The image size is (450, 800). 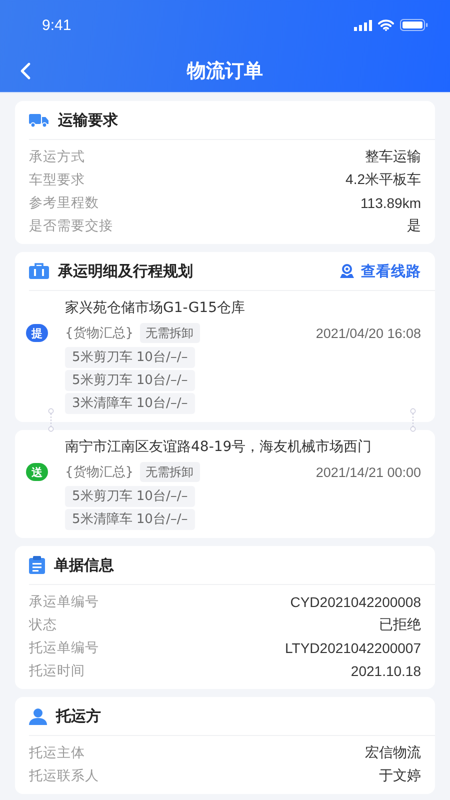 I want to click on stop-address: 南宁市江南区友谊路48-19号，海友机械市场西门, so click(x=219, y=447).